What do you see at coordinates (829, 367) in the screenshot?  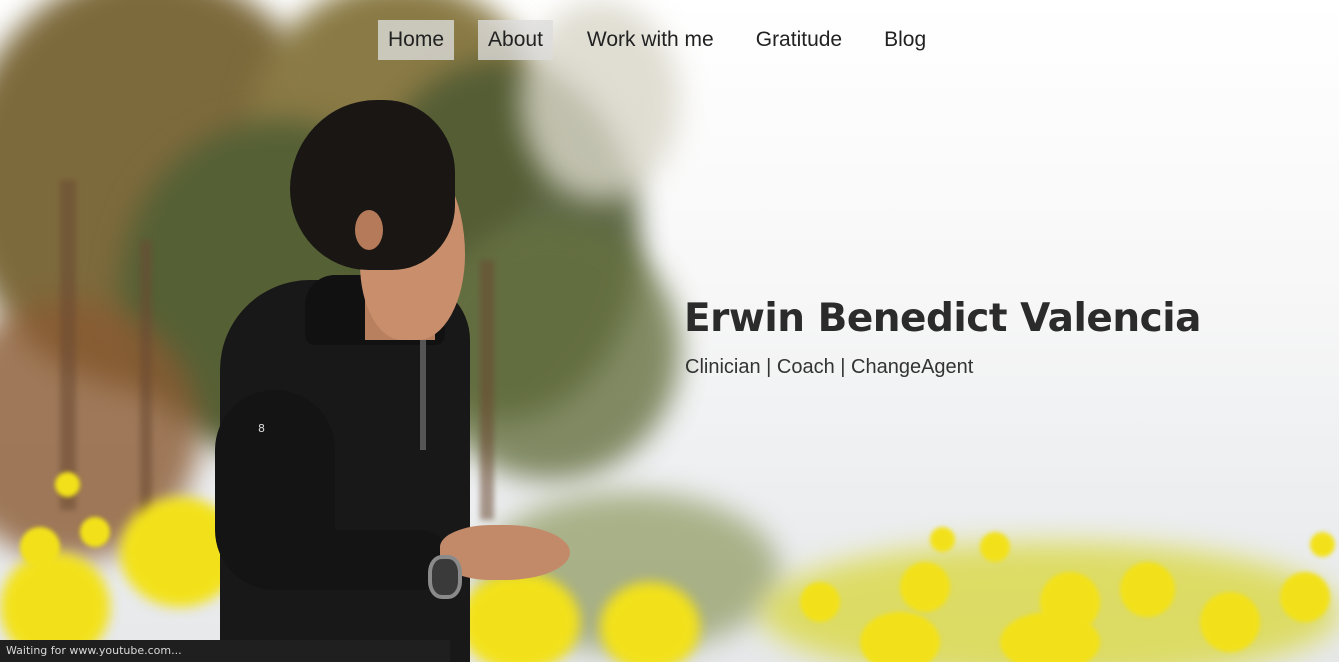 I see `tagline: Clinician | Coach | ChangeAgent` at bounding box center [829, 367].